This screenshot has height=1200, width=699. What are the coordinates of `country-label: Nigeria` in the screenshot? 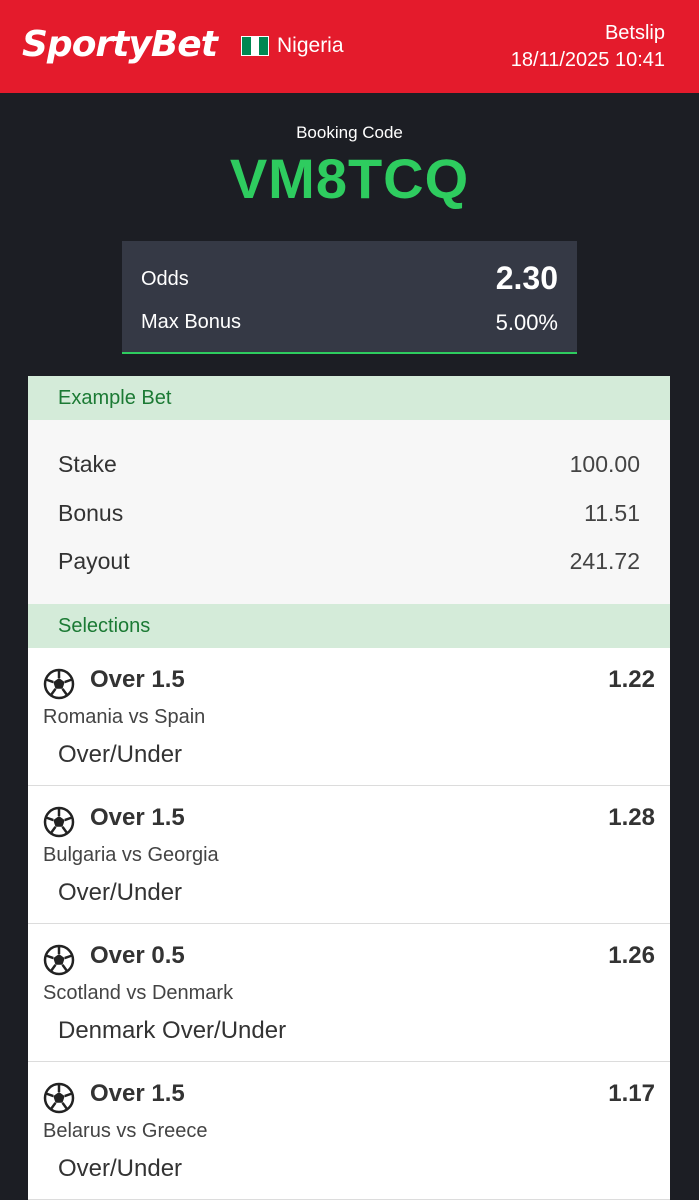 It's located at (310, 45).